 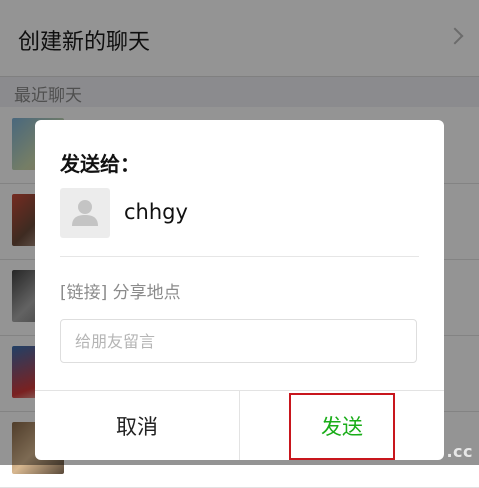 I want to click on watermark: .cc, so click(x=459, y=451).